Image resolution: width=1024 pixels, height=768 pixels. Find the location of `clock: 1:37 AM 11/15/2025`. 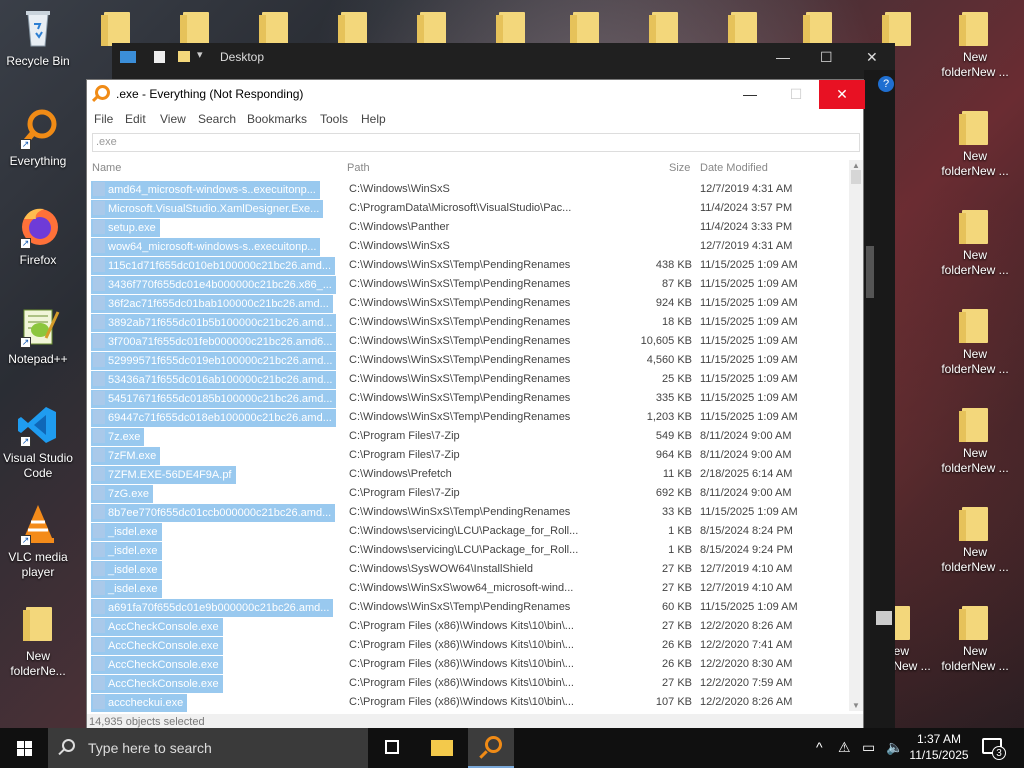

clock: 1:37 AM 11/15/2025 is located at coordinates (939, 747).